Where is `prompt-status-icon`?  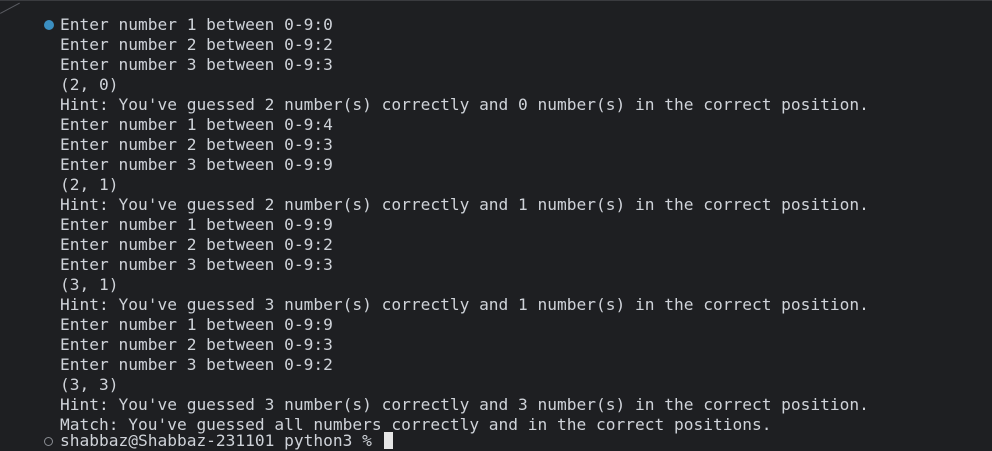
prompt-status-icon is located at coordinates (48, 441).